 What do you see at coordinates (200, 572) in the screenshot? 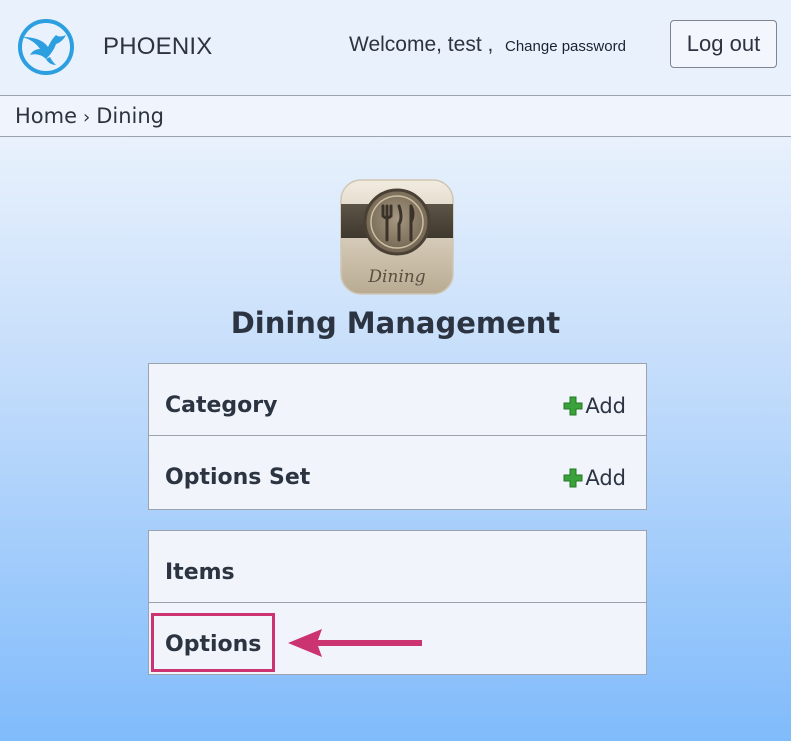
I see `items-label: Items` at bounding box center [200, 572].